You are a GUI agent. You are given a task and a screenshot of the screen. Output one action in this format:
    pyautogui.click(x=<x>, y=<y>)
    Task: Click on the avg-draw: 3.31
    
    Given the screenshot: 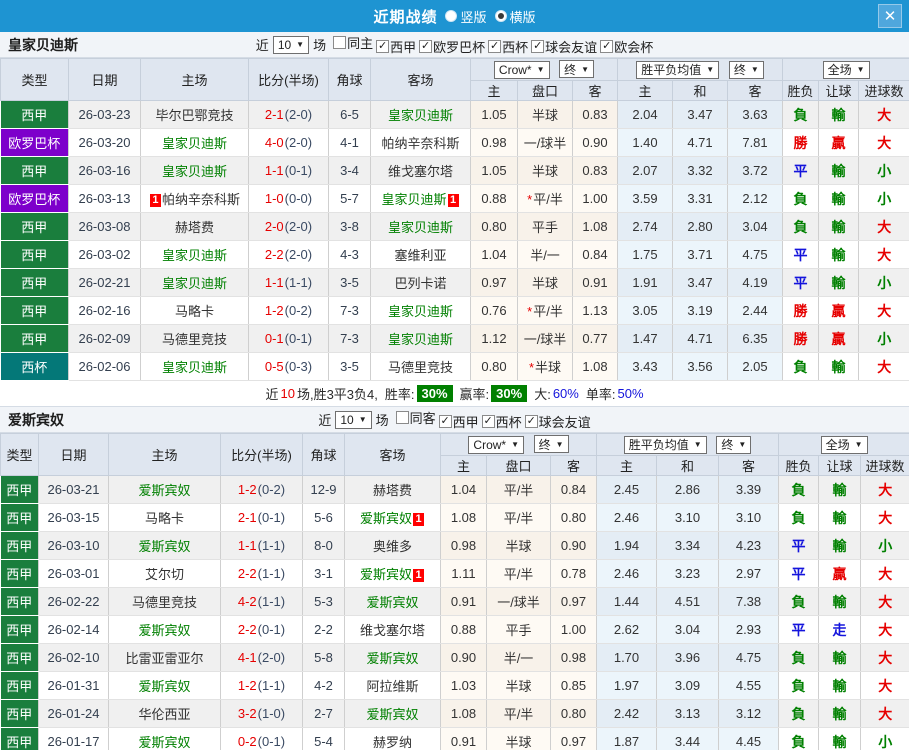 What is the action you would take?
    pyautogui.click(x=700, y=198)
    